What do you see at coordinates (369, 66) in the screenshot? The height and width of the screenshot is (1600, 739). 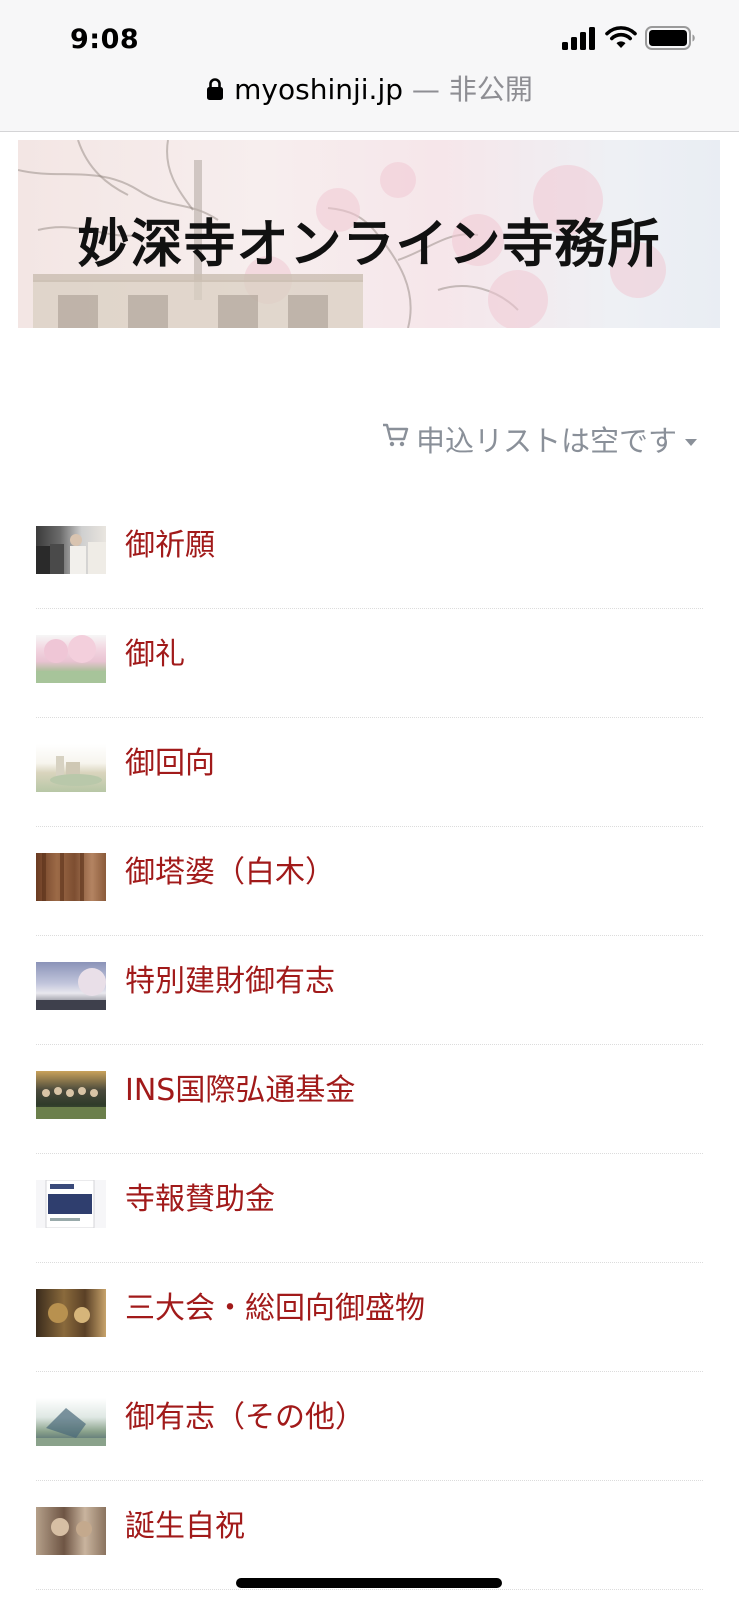 I see `browser-top-bar: 9:08 myoshinji.jp — 非公開` at bounding box center [369, 66].